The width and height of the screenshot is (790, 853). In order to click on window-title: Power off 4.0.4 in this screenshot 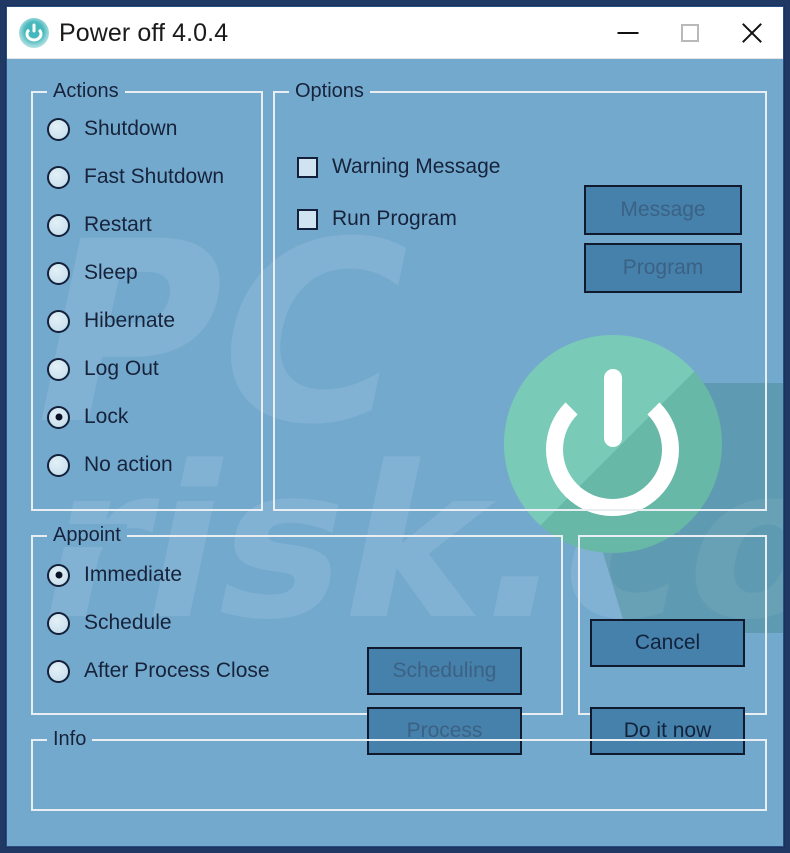, I will do `click(144, 33)`.